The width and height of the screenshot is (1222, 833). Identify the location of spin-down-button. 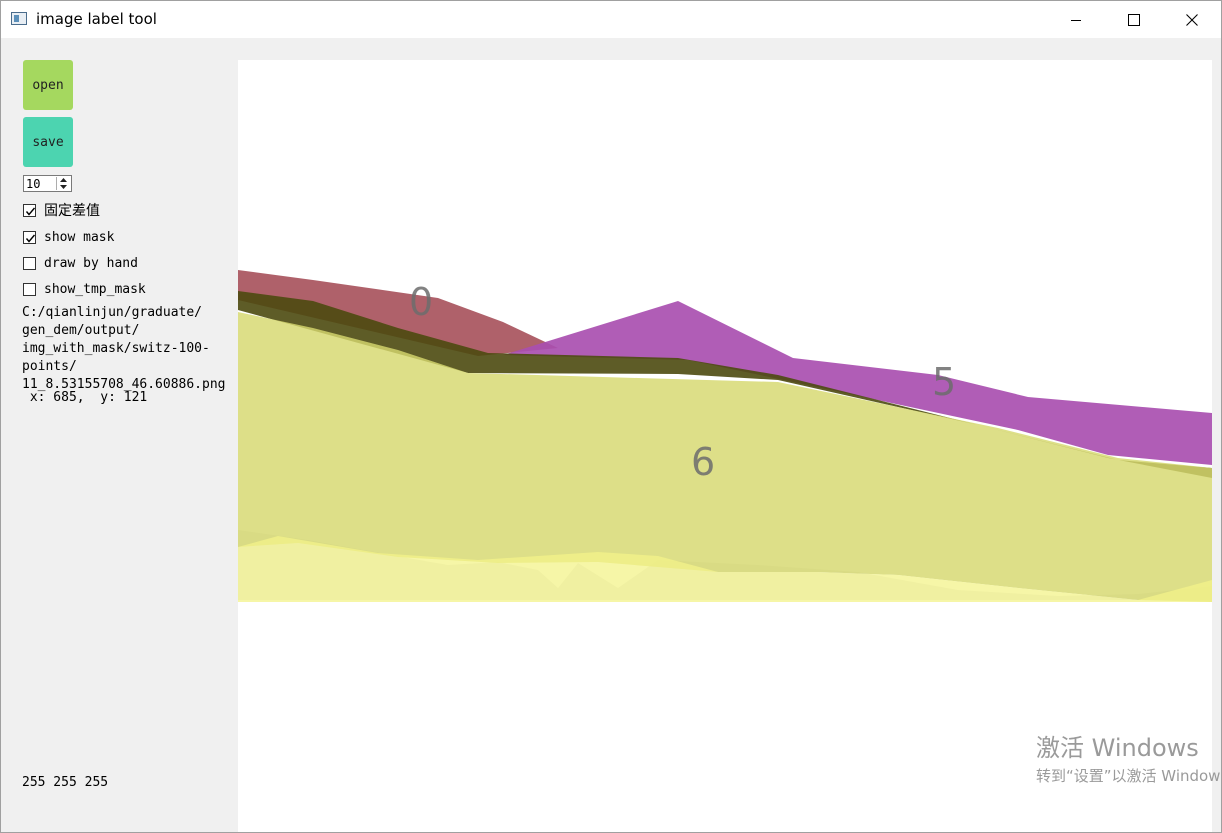
(63, 187).